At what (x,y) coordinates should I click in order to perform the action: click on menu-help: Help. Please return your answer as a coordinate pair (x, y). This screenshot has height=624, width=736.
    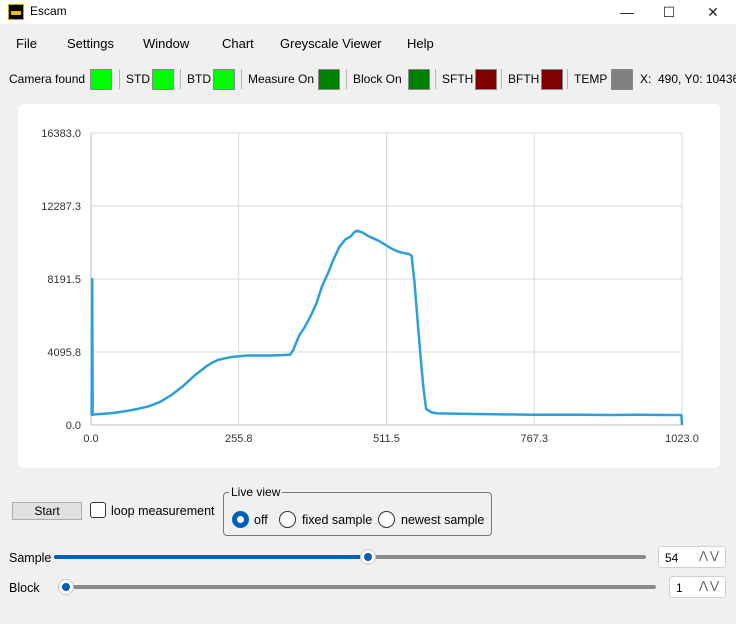
    Looking at the image, I should click on (420, 43).